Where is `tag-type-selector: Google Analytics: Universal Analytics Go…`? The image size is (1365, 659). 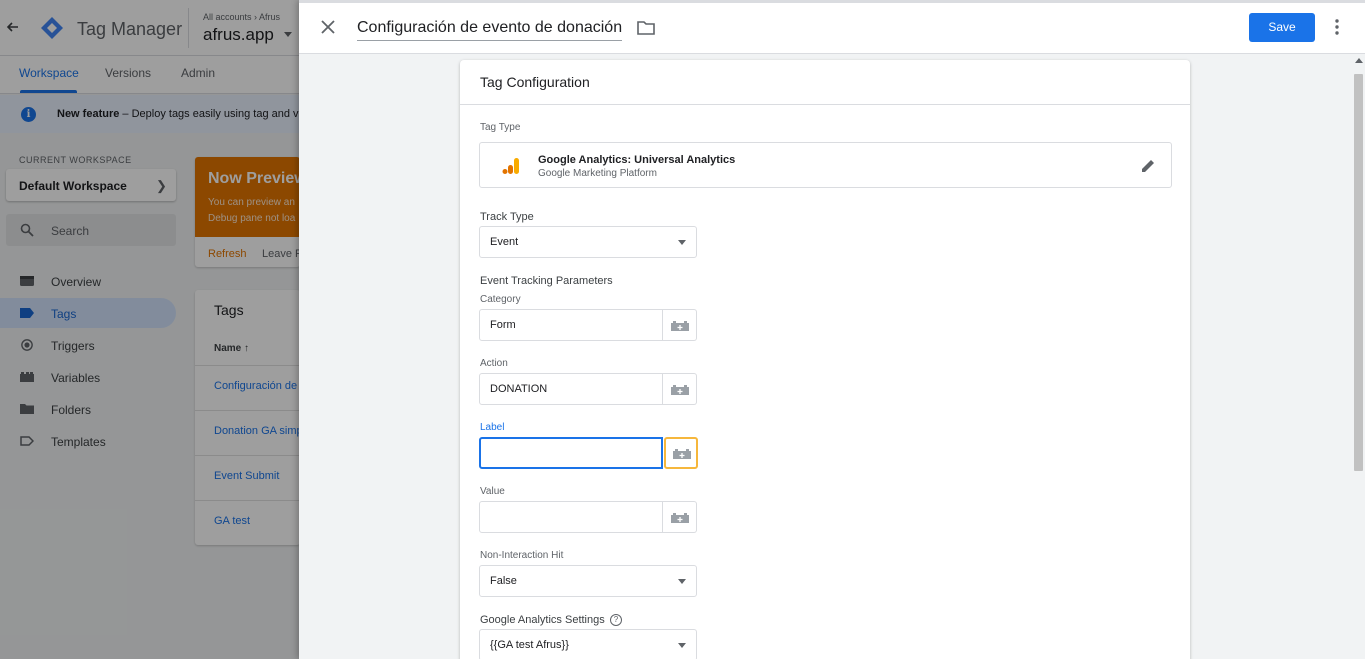
tag-type-selector: Google Analytics: Universal Analytics Go… is located at coordinates (825, 165).